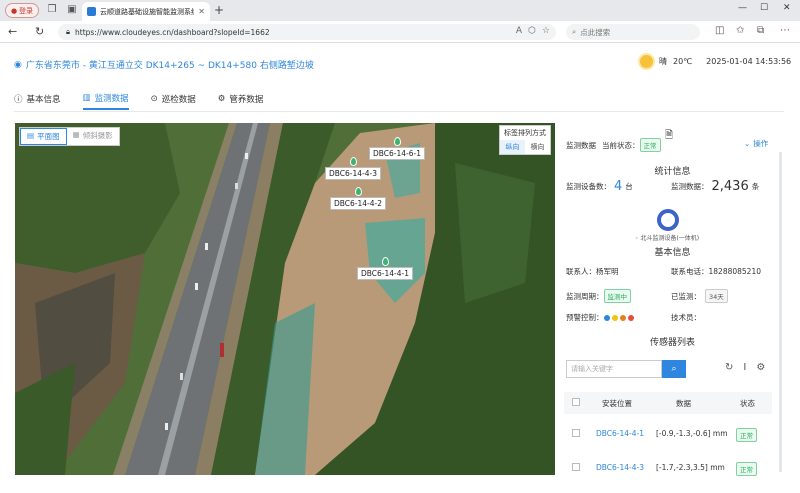 The height and width of the screenshot is (493, 800). I want to click on contact-row: 联系人： 杨军明, so click(592, 271).